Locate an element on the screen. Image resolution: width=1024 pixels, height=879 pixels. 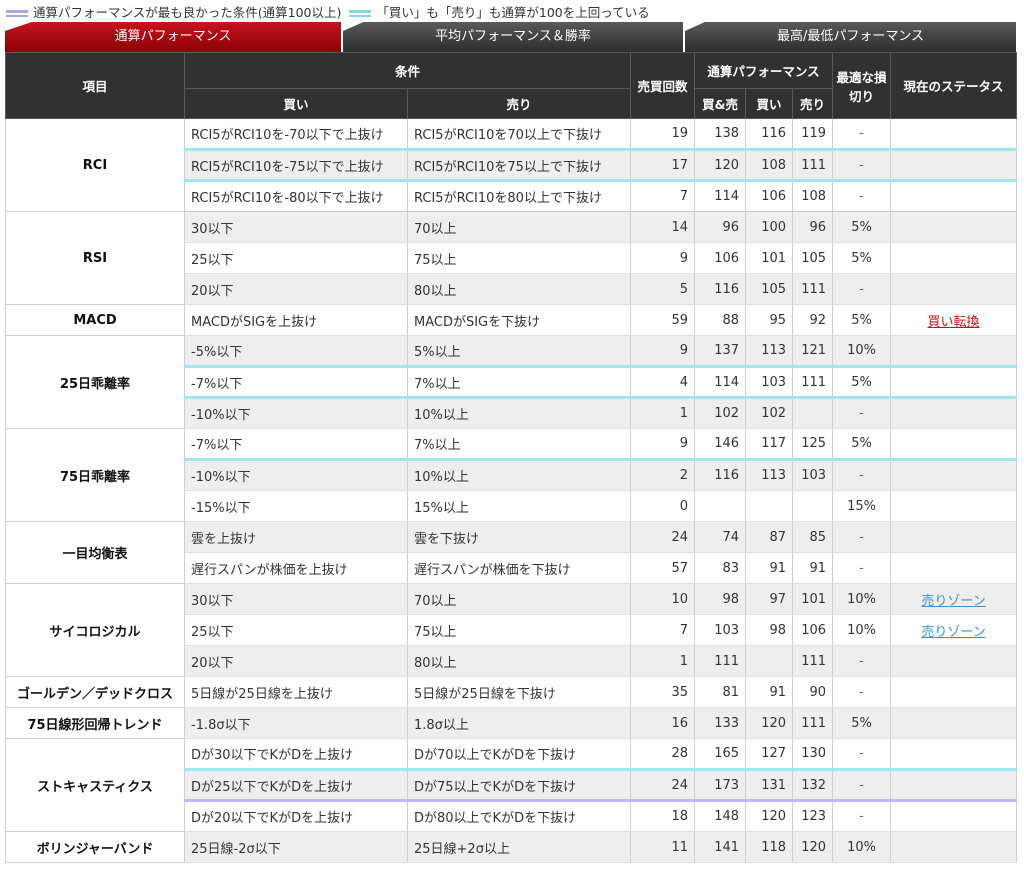
perf-buy: 131 is located at coordinates (769, 785).